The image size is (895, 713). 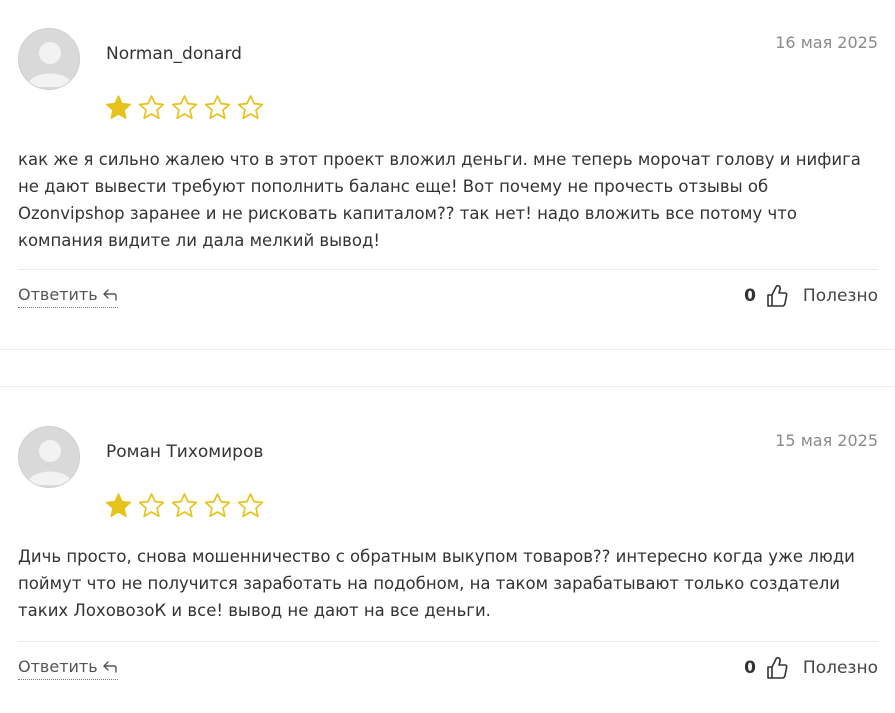 What do you see at coordinates (826, 440) in the screenshot?
I see `review-date: 15 мая 2025` at bounding box center [826, 440].